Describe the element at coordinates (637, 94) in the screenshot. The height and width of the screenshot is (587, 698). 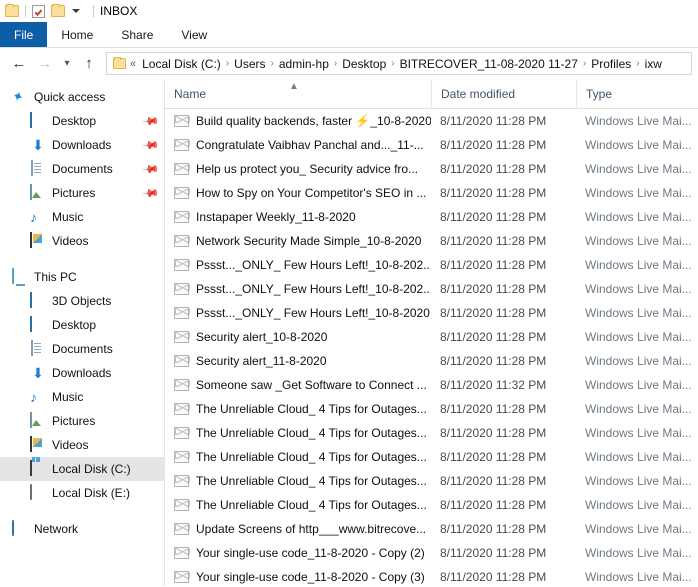
I see `column-header-type: Type` at that location.